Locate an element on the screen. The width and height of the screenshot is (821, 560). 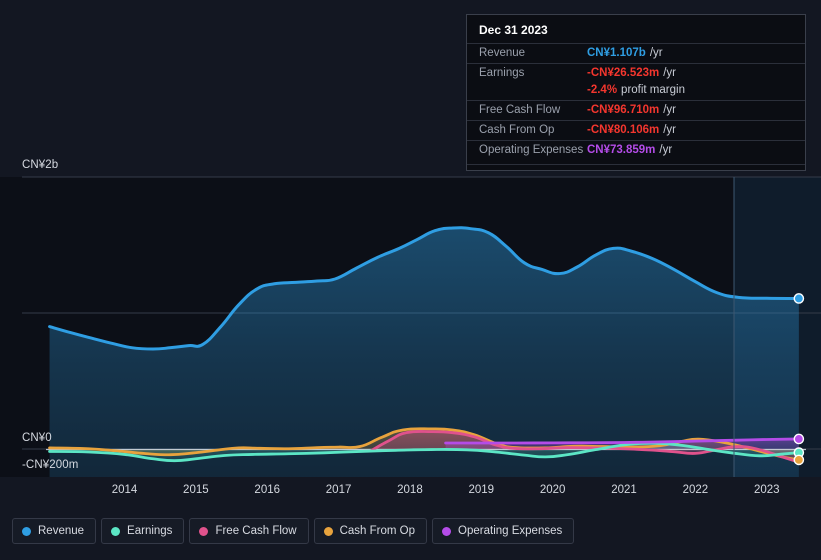
legend-item-label: Operating Expenses is located at coordinates (510, 531).